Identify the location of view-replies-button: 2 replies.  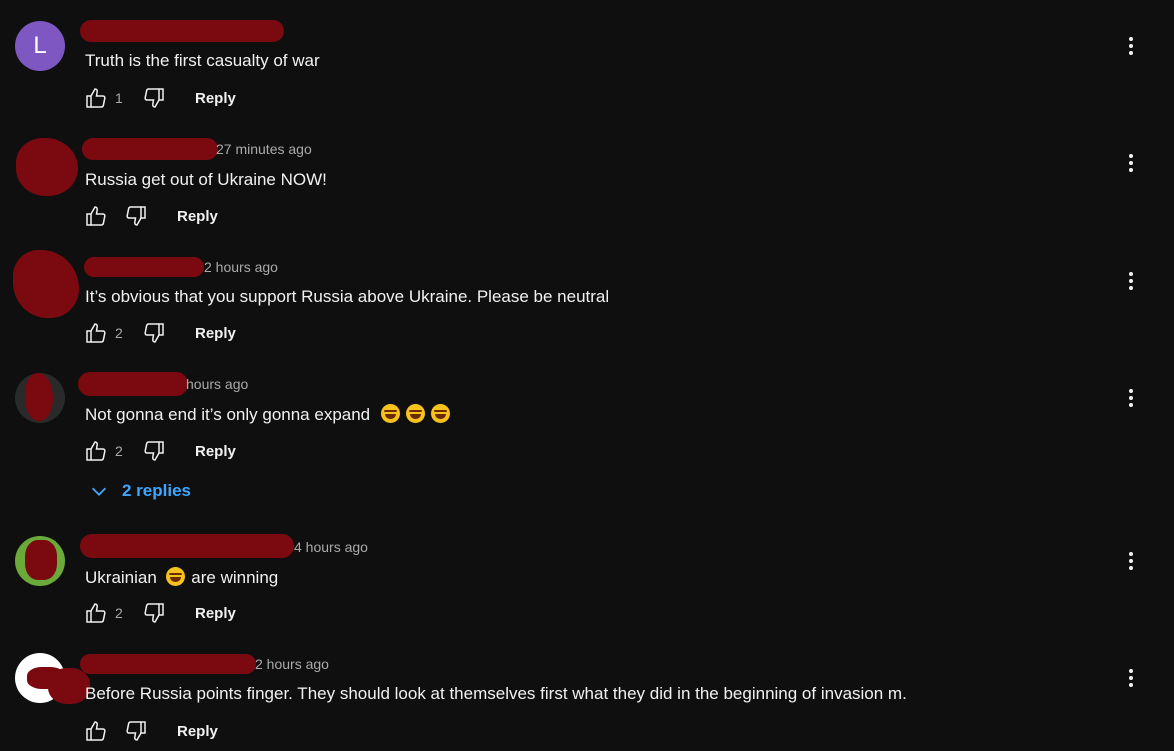
(139, 491).